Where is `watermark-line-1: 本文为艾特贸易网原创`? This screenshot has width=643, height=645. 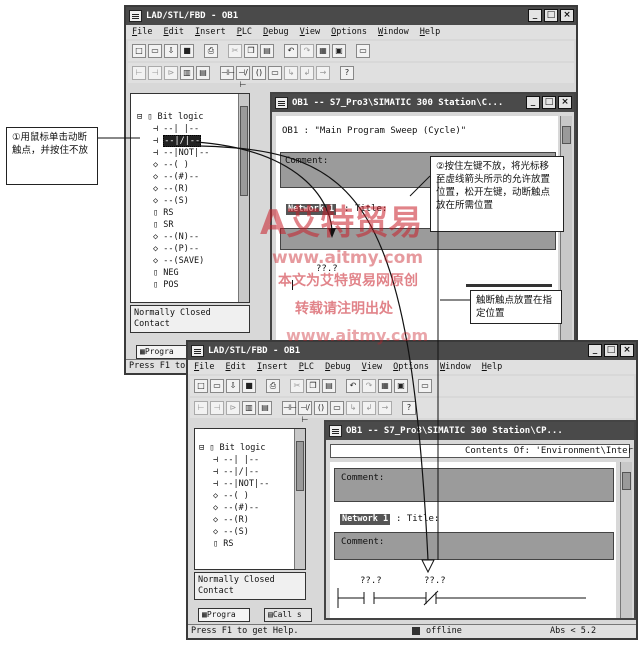 watermark-line-1: 本文为艾特贸易网原创 is located at coordinates (348, 281).